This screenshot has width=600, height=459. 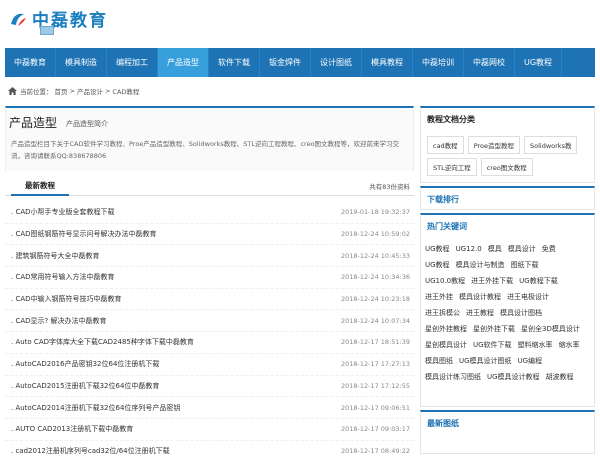 I want to click on keyword-link: UG模具设计图纸, so click(x=485, y=361).